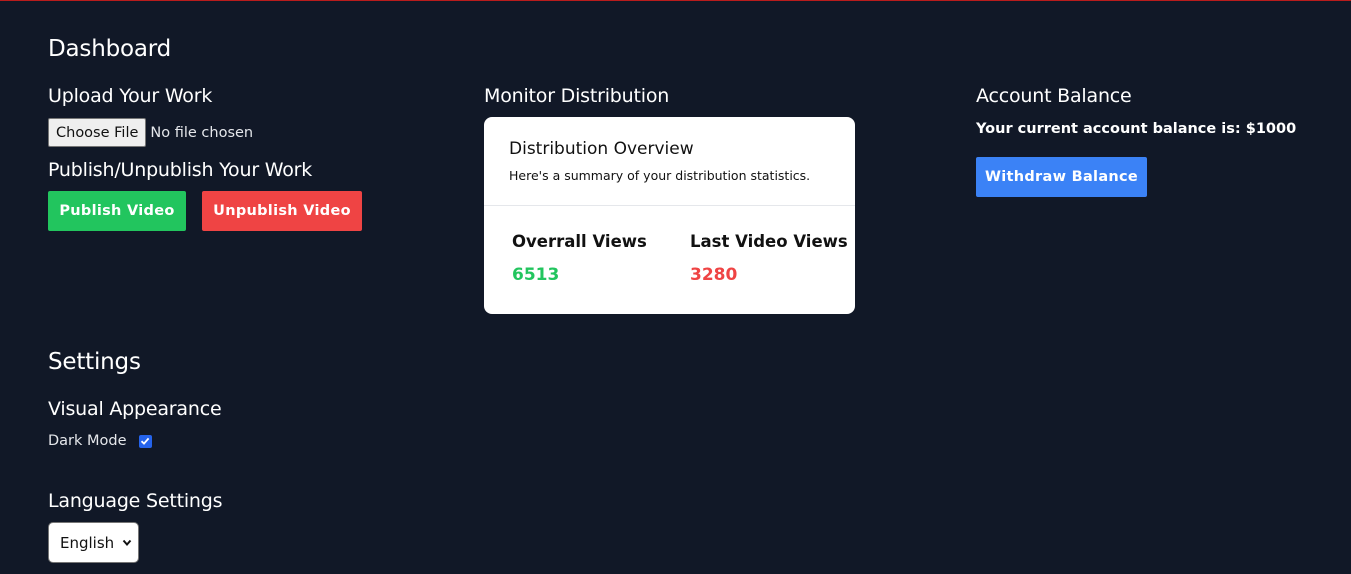  Describe the element at coordinates (94, 362) in the screenshot. I see `settings-title: Settings` at that location.